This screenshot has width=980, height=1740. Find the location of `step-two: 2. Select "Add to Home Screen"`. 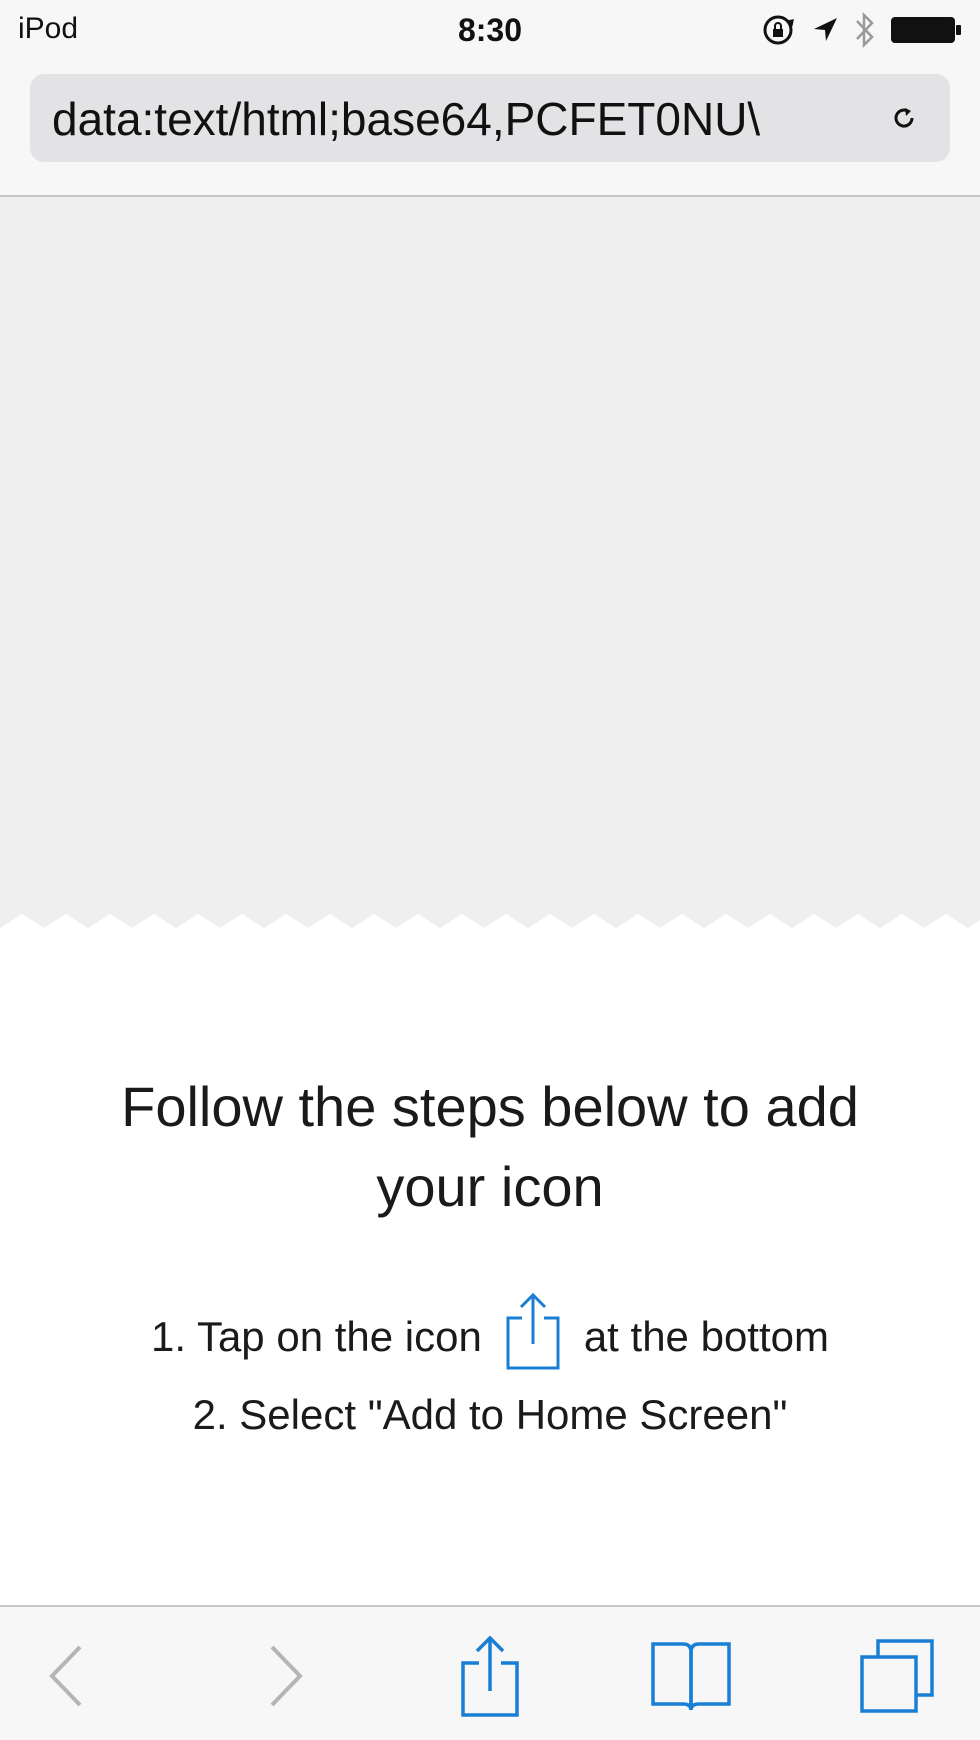

step-two: 2. Select "Add to Home Screen" is located at coordinates (490, 1415).